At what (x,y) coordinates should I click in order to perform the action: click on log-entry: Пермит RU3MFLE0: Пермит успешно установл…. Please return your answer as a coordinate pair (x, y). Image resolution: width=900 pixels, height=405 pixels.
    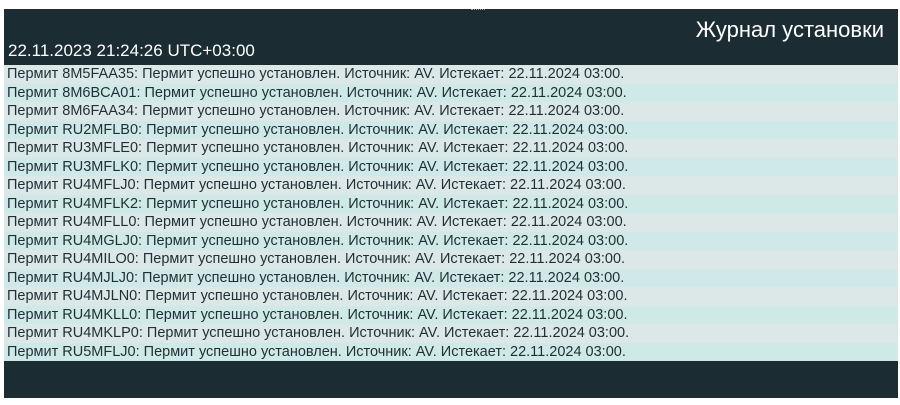
    Looking at the image, I should click on (451, 148).